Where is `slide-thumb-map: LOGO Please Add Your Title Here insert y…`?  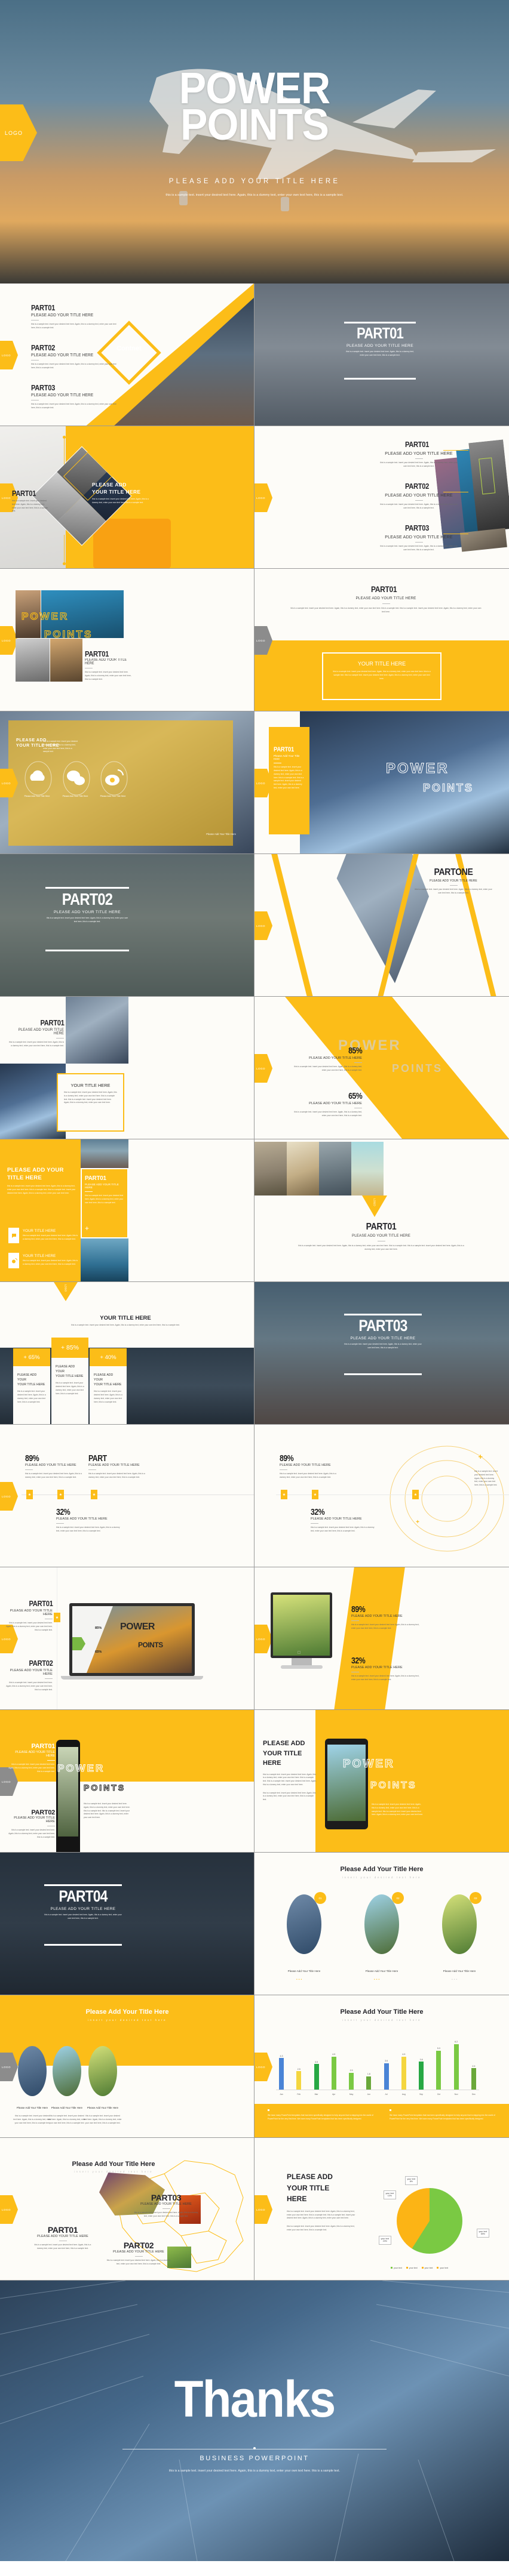
slide-thumb-map: LOGO Please Add Your Title Here insert y… is located at coordinates (127, 2209).